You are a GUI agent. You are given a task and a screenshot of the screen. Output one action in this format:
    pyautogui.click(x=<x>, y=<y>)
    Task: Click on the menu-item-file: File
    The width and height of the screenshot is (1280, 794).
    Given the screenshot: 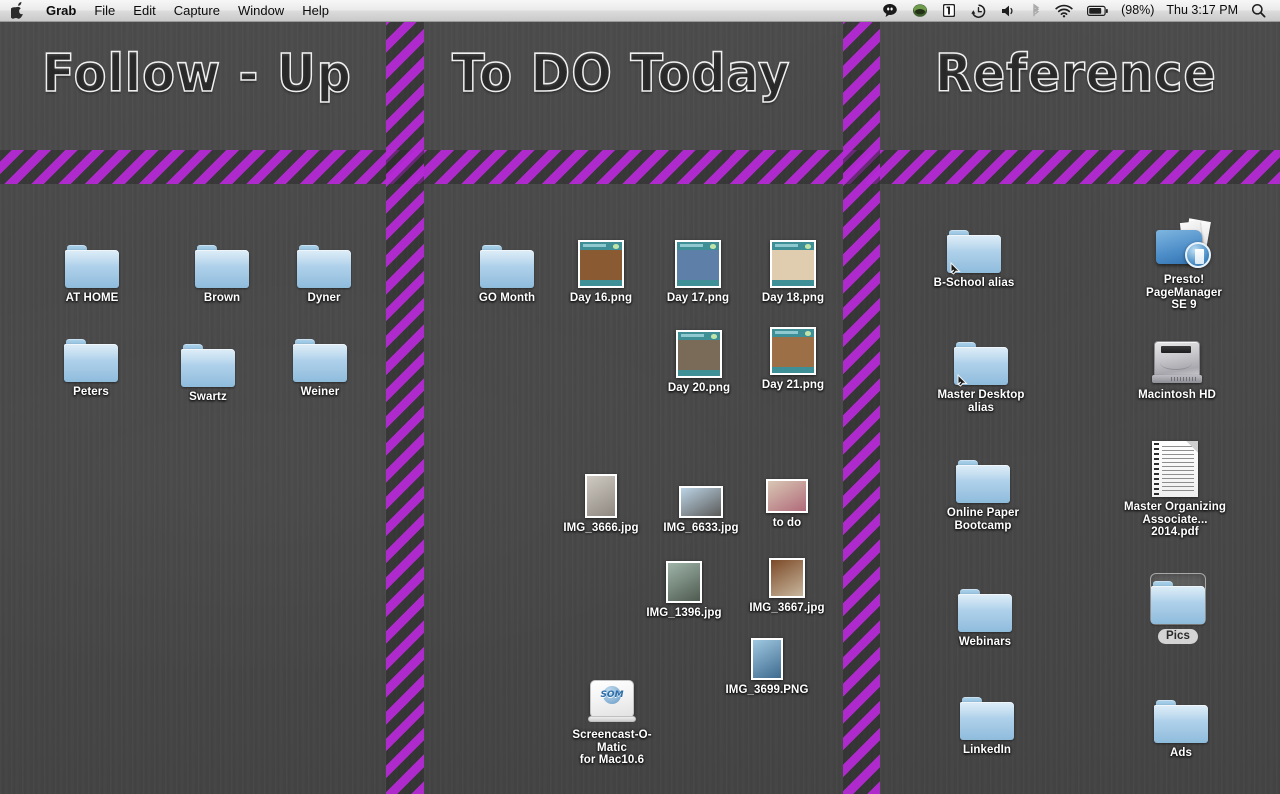 What is the action you would take?
    pyautogui.click(x=104, y=11)
    